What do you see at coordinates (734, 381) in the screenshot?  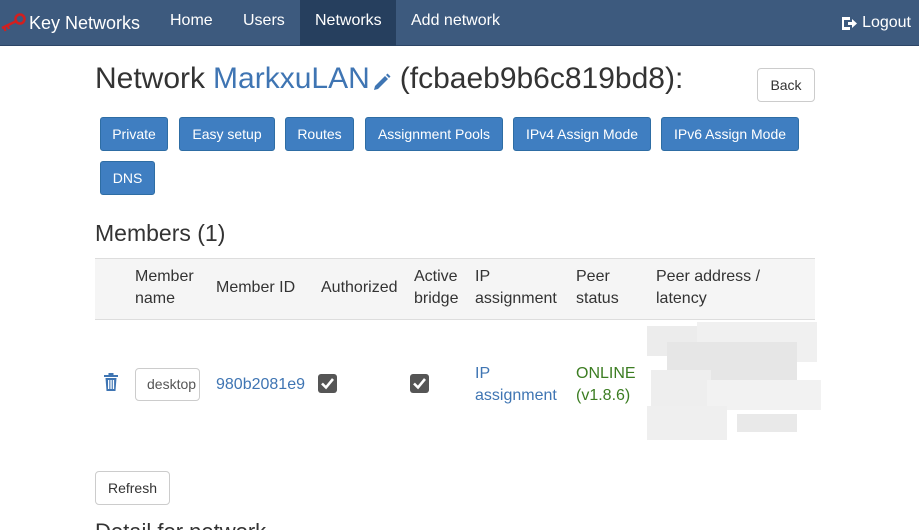 I see `blurred-peer-address` at bounding box center [734, 381].